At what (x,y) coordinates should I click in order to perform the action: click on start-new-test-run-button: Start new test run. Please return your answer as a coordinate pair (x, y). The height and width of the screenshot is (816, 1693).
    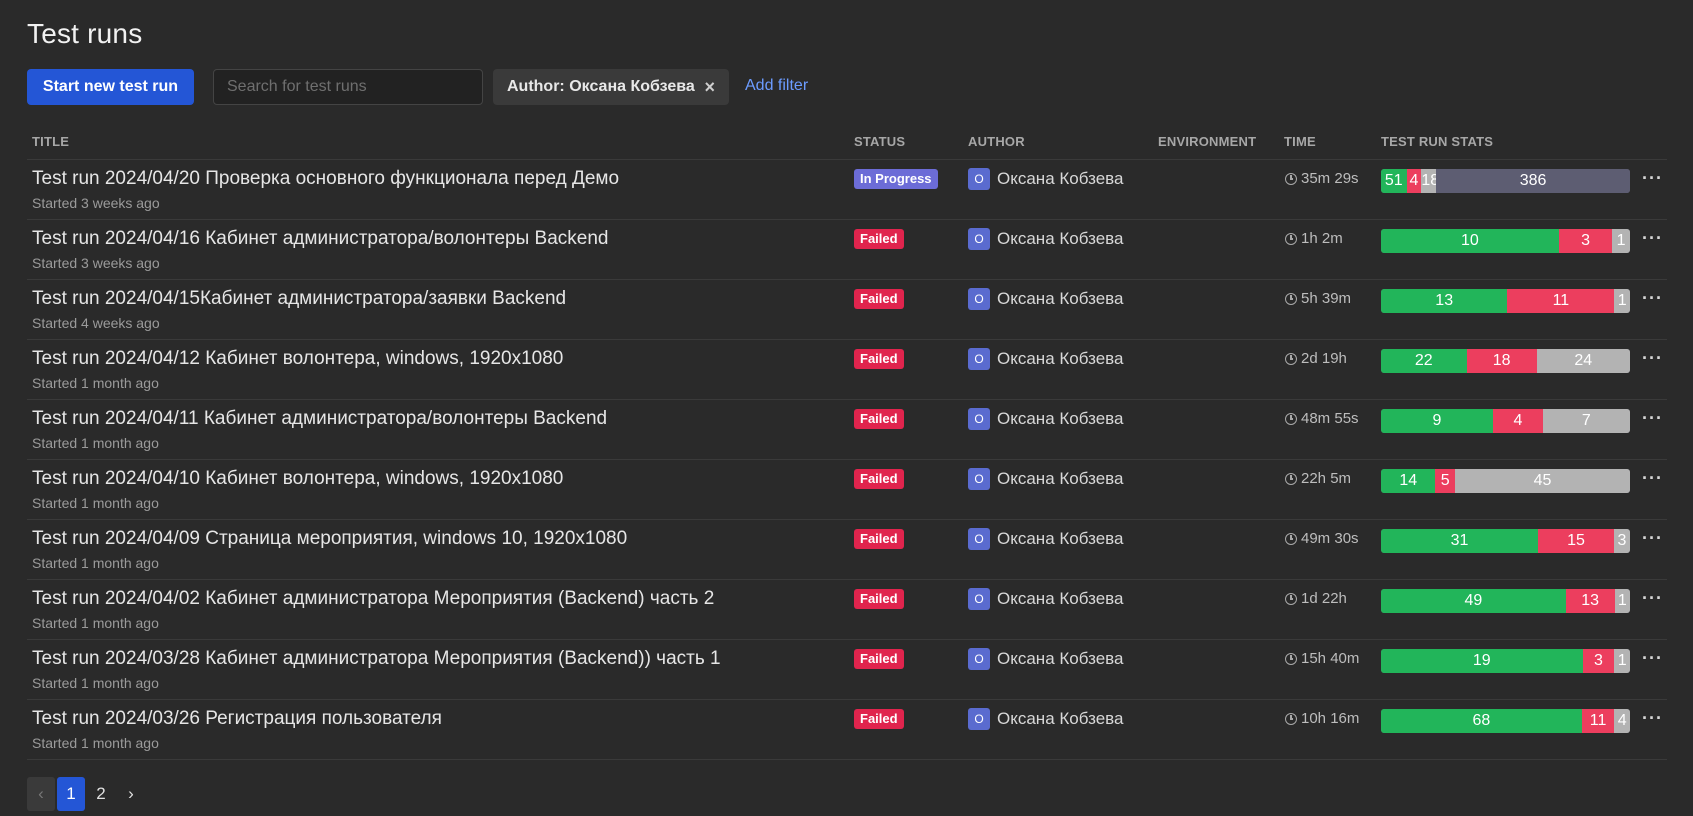
    Looking at the image, I should click on (110, 87).